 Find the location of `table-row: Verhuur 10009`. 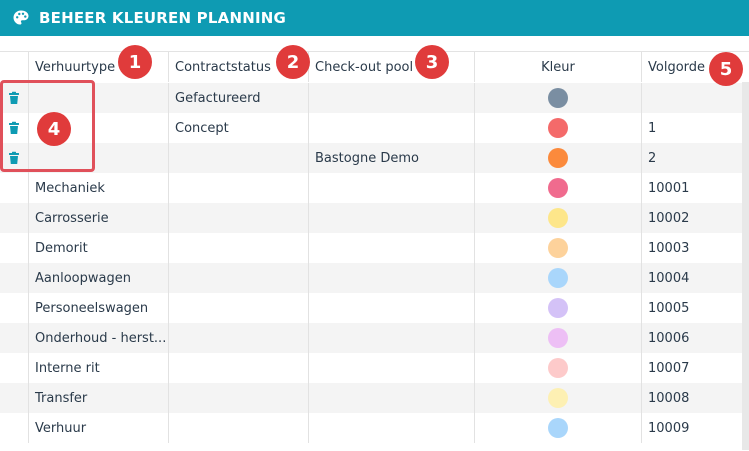

table-row: Verhuur 10009 is located at coordinates (371, 428).